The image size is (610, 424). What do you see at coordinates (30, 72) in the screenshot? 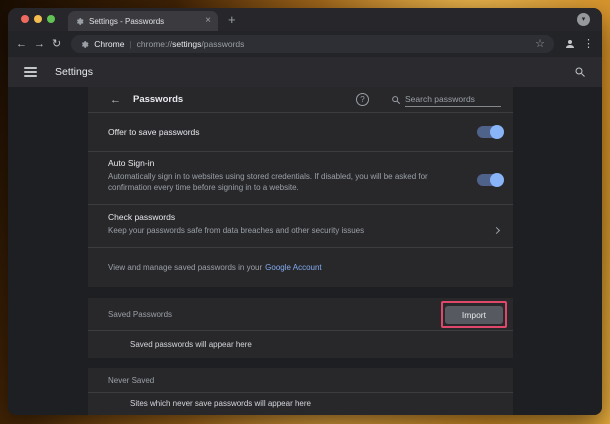
I see `menu-icon` at bounding box center [30, 72].